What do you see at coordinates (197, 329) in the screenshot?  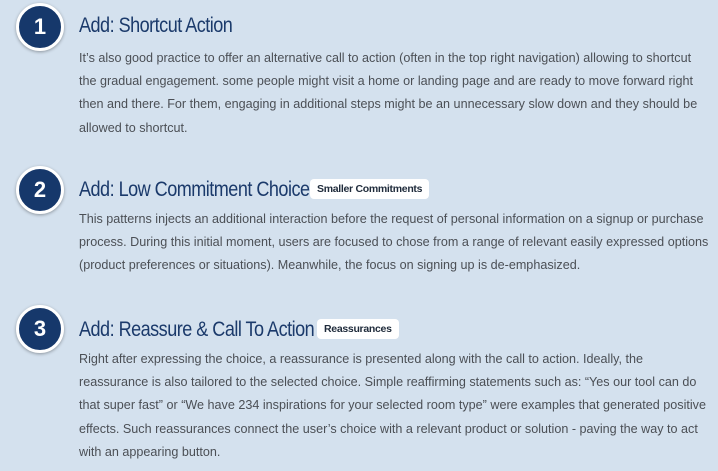 I see `step-title: Add: Reassure & Call To Action` at bounding box center [197, 329].